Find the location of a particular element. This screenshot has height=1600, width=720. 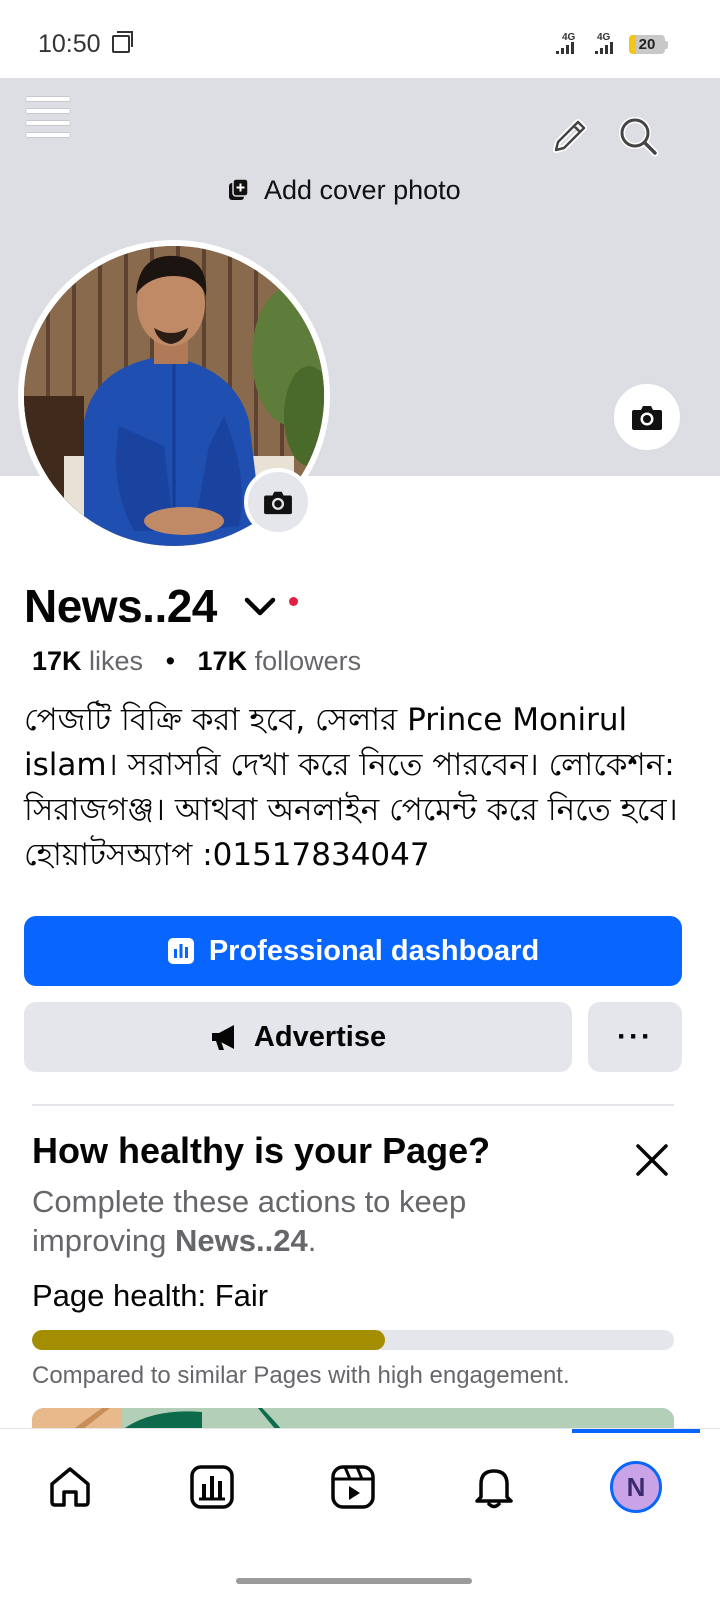

chevron-down-icon is located at coordinates (260, 606).